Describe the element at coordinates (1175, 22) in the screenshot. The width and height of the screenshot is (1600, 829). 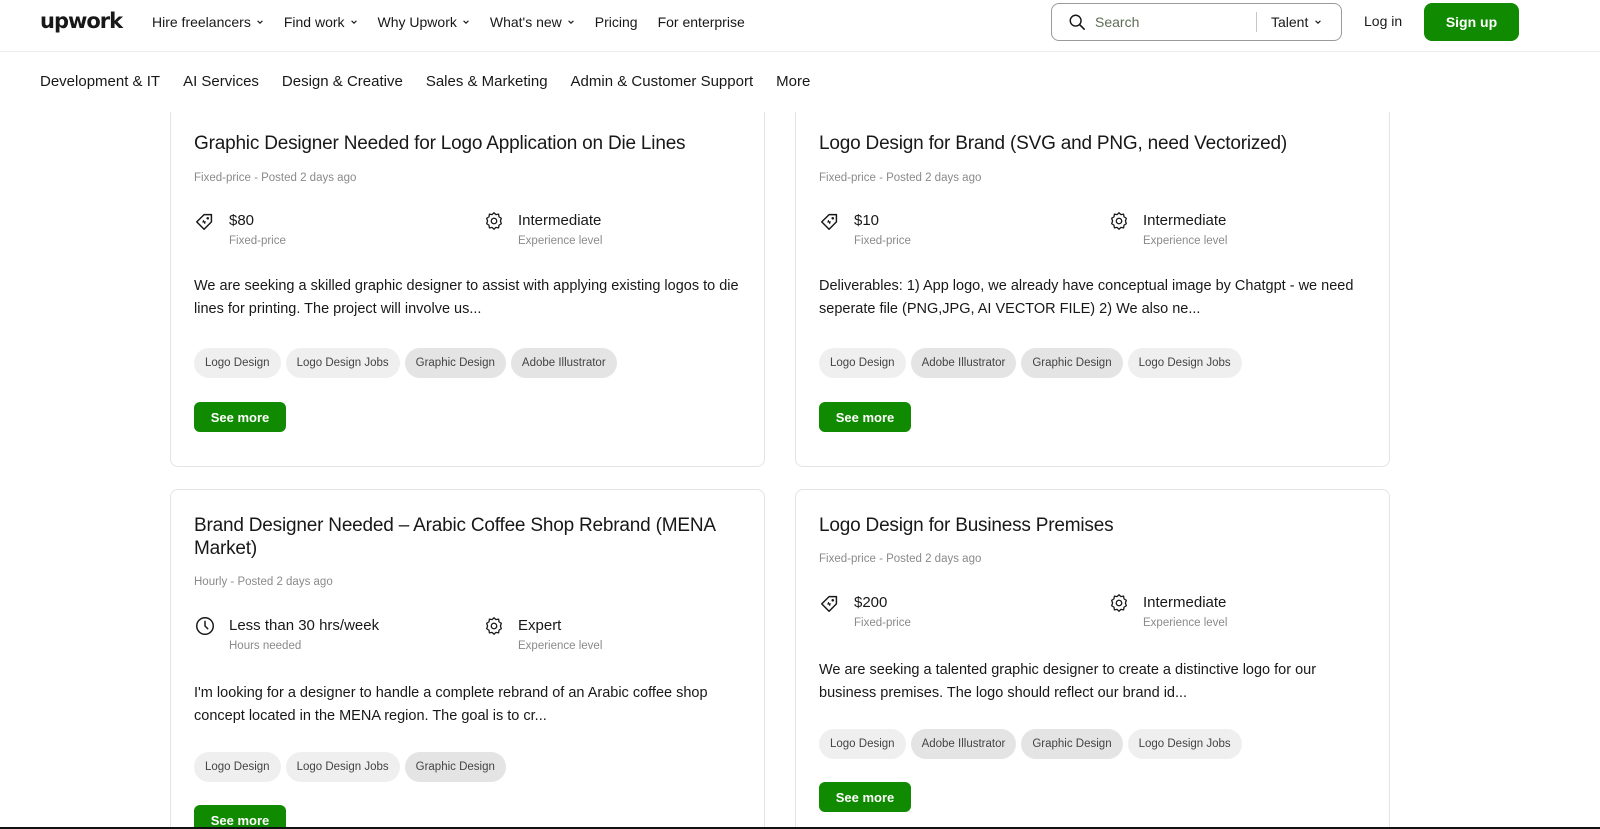
I see `search-input` at that location.